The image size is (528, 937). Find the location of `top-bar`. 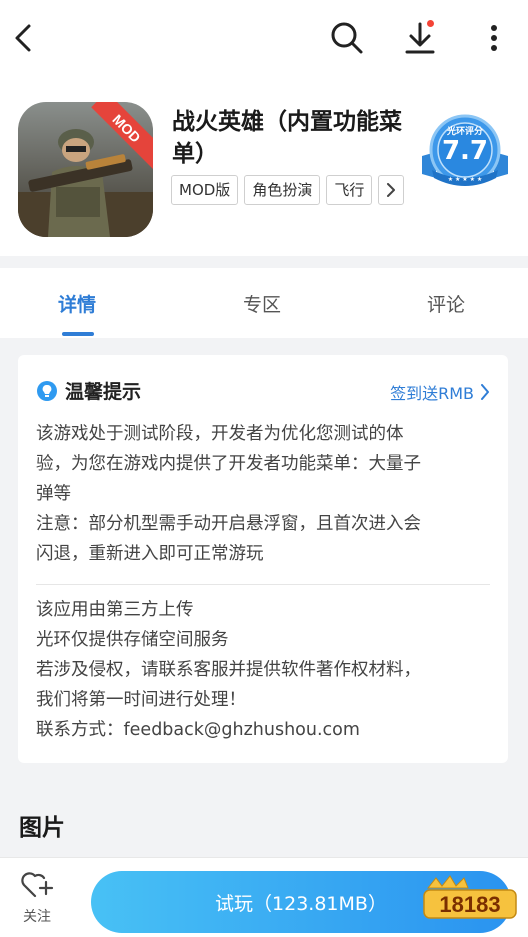

top-bar is located at coordinates (264, 40).